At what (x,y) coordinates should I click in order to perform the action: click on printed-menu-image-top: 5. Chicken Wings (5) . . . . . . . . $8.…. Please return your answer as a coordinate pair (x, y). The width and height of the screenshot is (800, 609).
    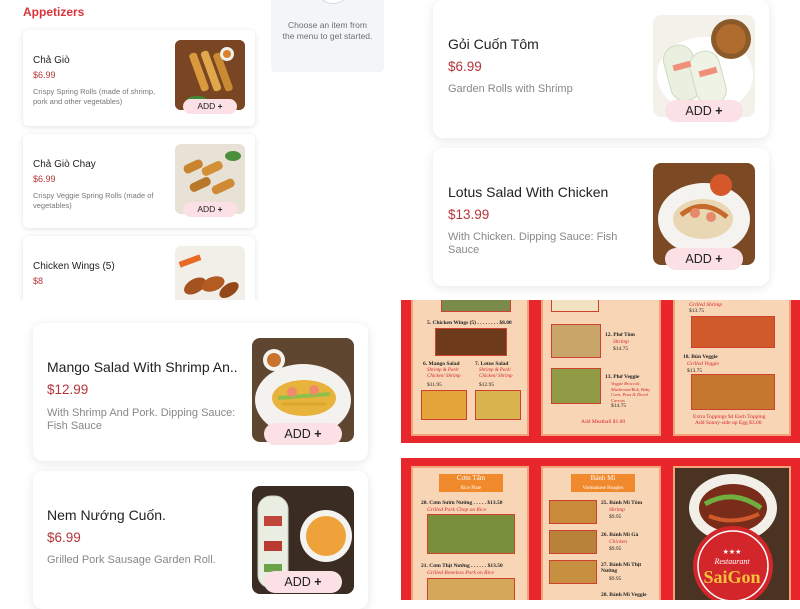
    Looking at the image, I should click on (600, 371).